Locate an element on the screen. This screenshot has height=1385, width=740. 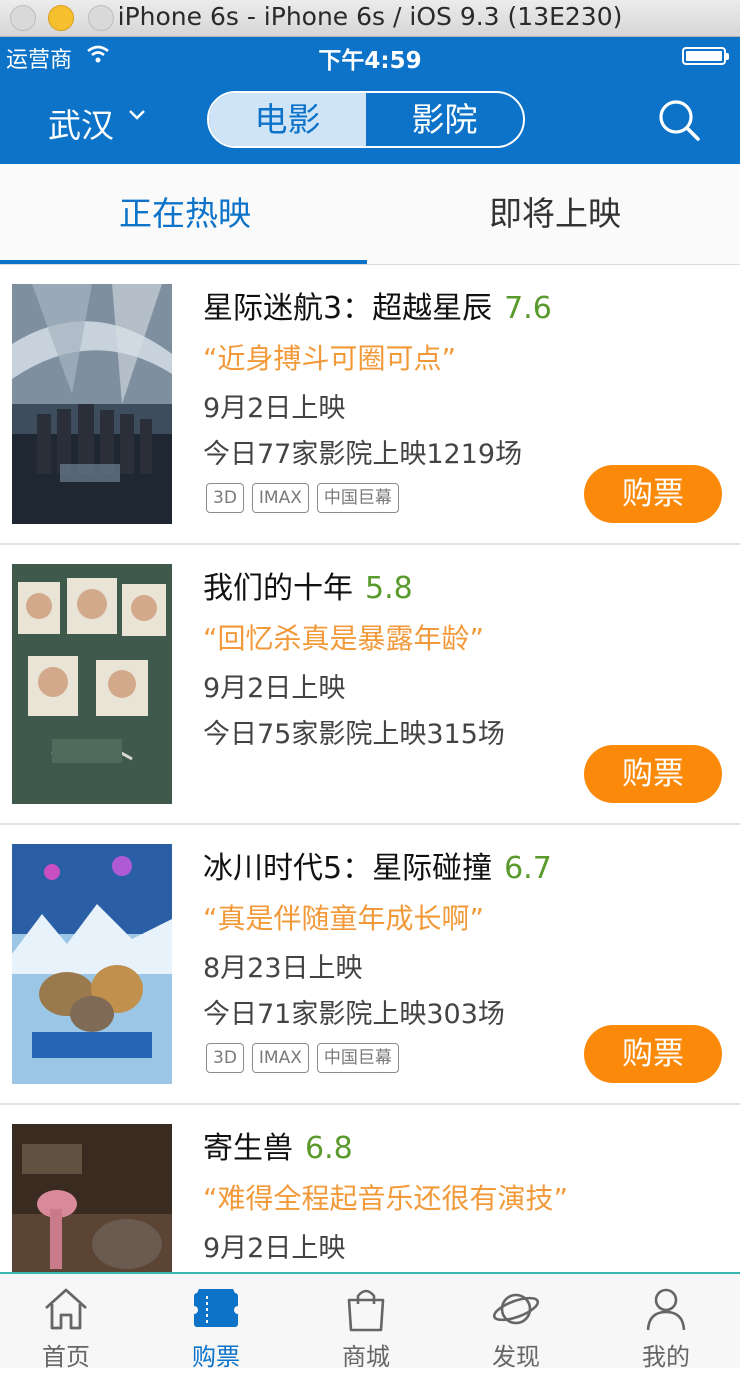
segment-cinemas: 影院 is located at coordinates (444, 119).